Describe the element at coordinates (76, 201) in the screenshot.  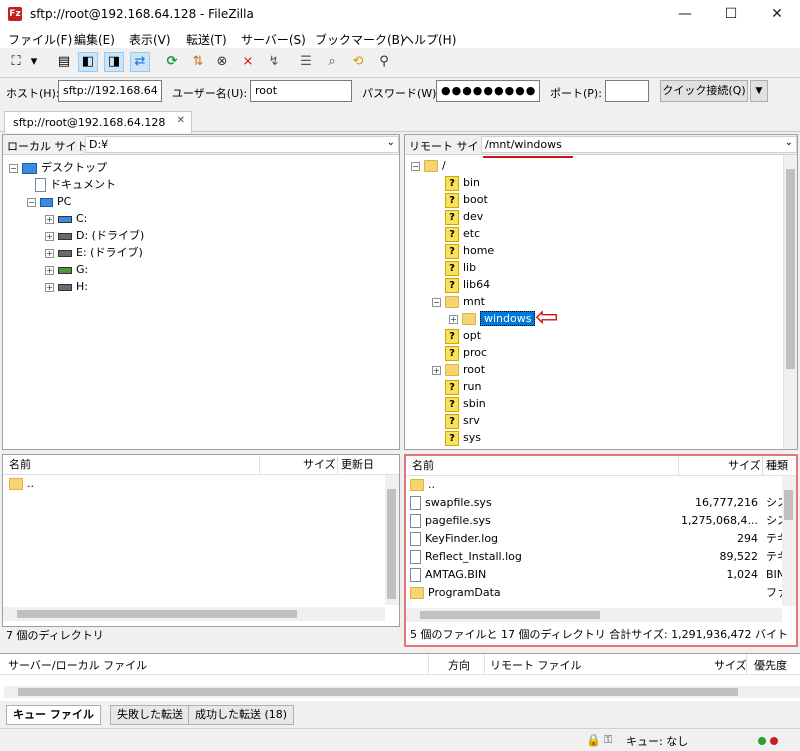
I see `tree-item-pc: − PC` at that location.